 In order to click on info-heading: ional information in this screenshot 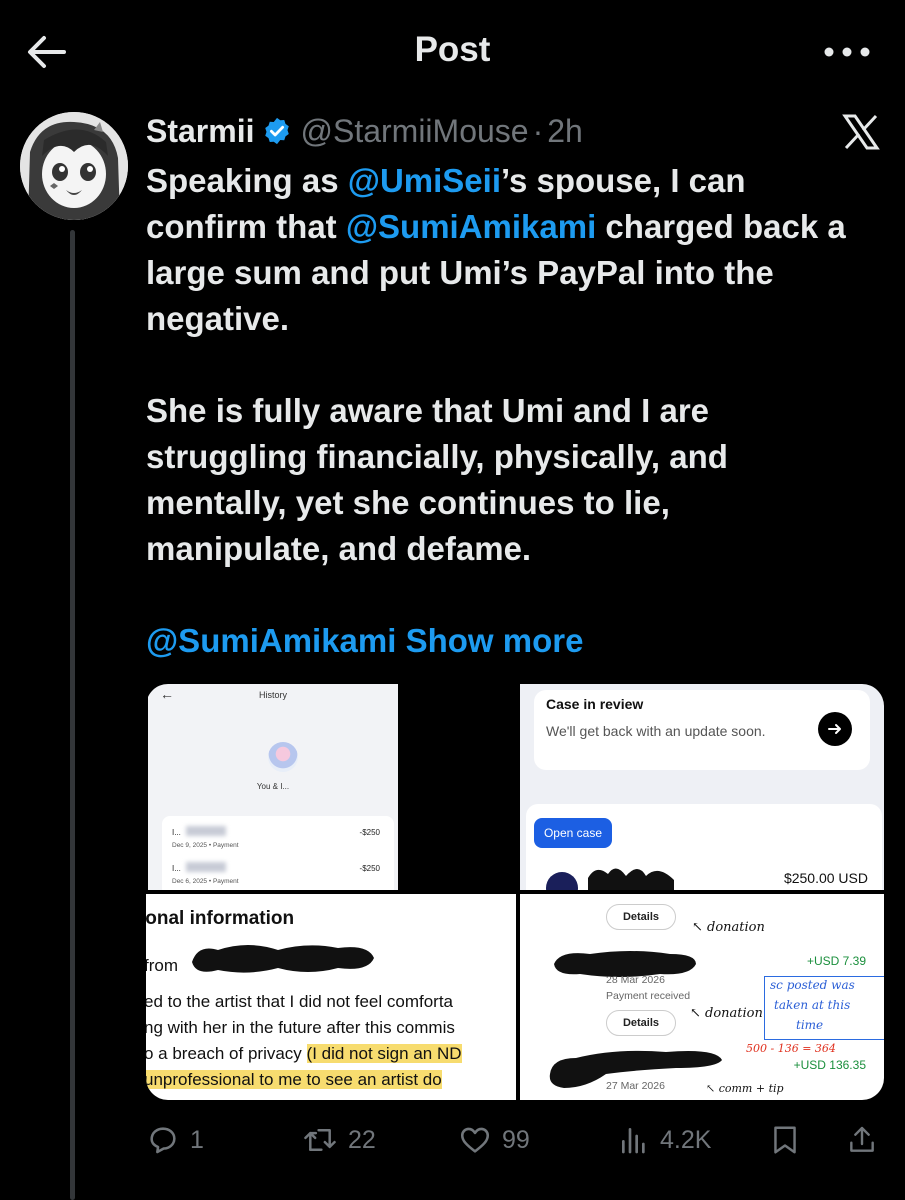, I will do `click(220, 918)`.